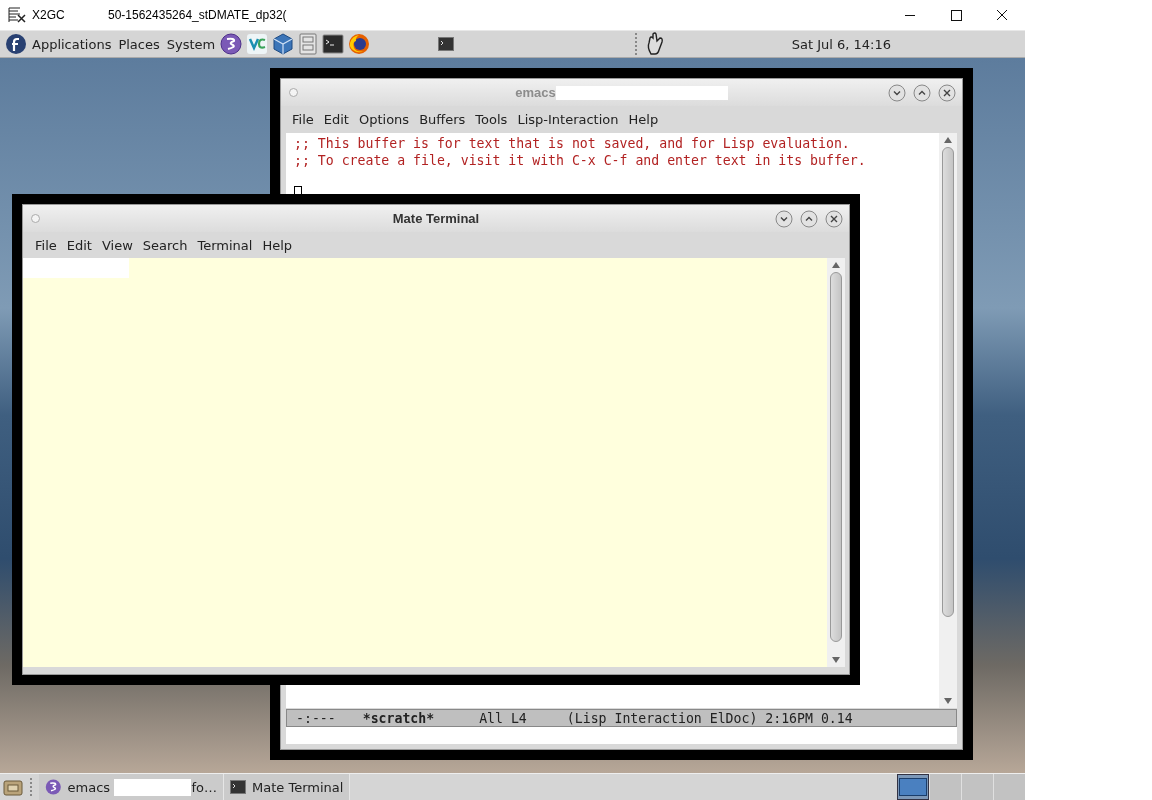  What do you see at coordinates (709, 718) in the screenshot?
I see `mode-line-text: (Lisp Interaction ElDoc) 2:16PM 0.14` at bounding box center [709, 718].